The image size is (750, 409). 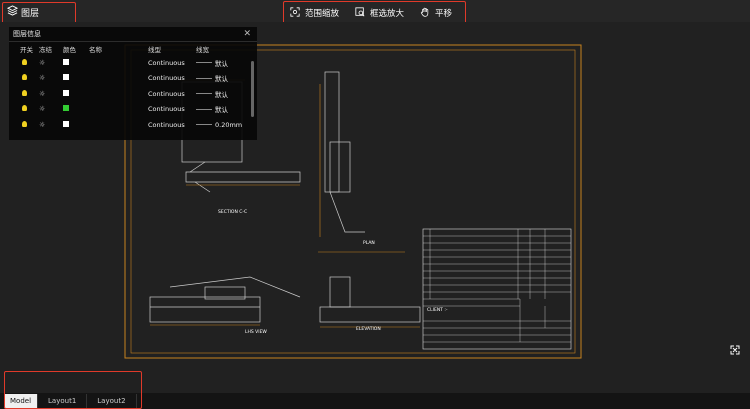 What do you see at coordinates (26, 49) in the screenshot?
I see `col-on: 开关` at bounding box center [26, 49].